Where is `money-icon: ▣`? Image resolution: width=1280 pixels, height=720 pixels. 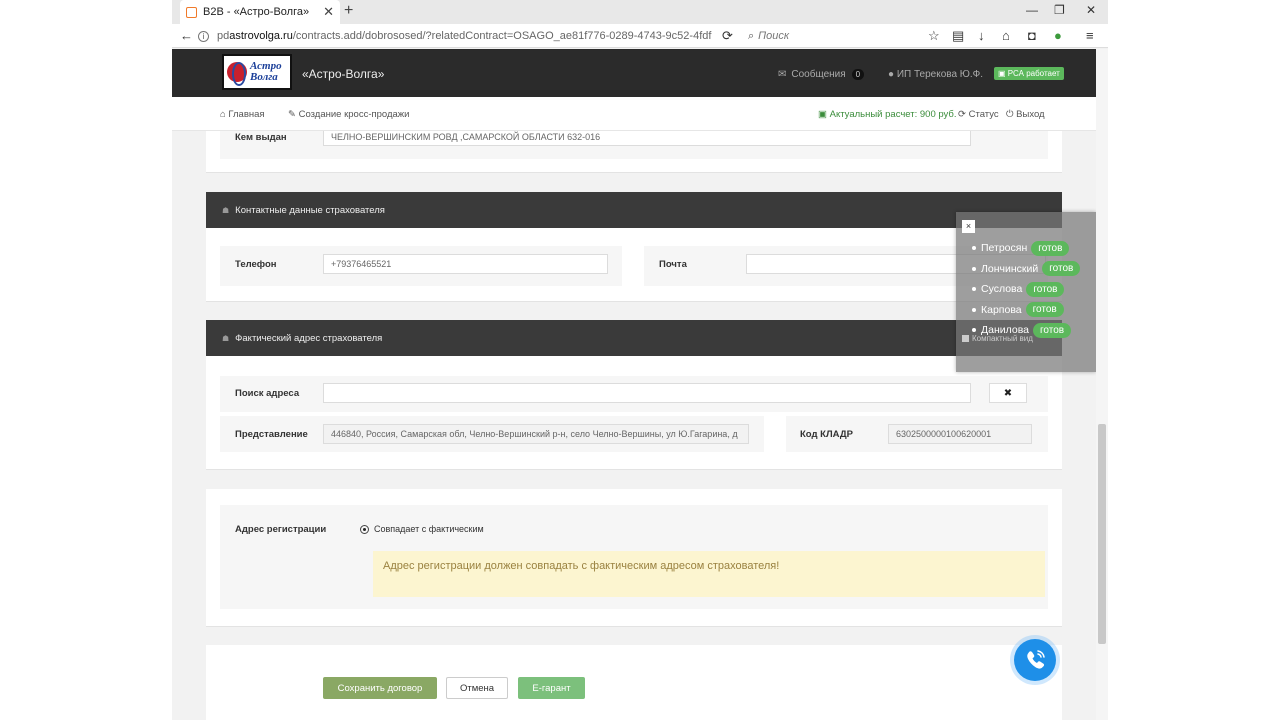 money-icon: ▣ is located at coordinates (824, 114).